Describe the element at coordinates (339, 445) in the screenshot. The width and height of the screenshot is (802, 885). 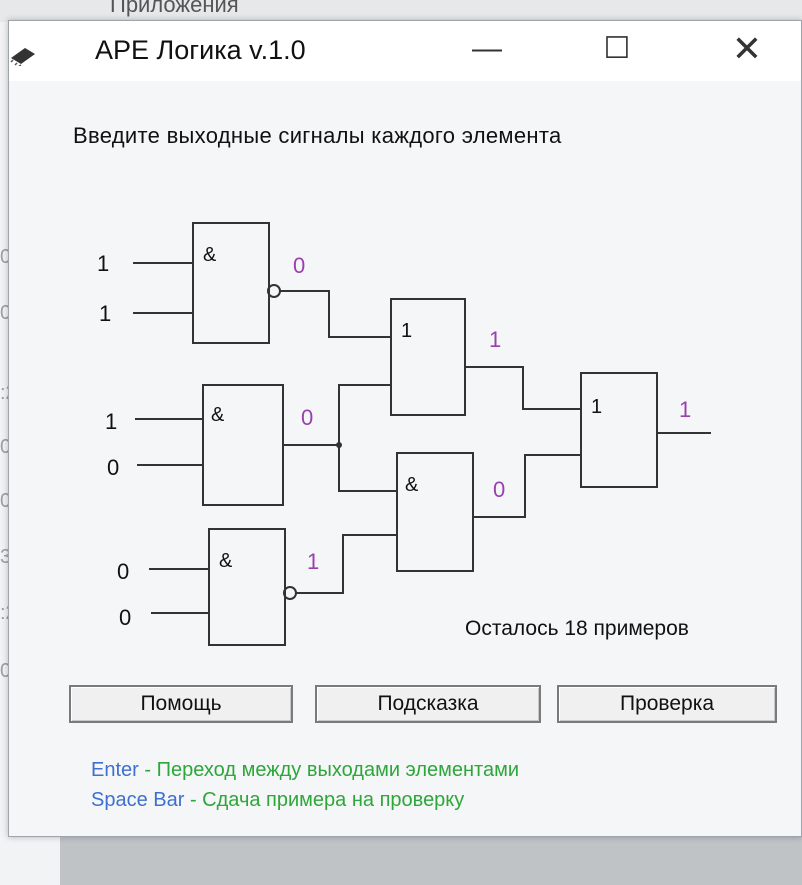
I see `junction-dot` at that location.